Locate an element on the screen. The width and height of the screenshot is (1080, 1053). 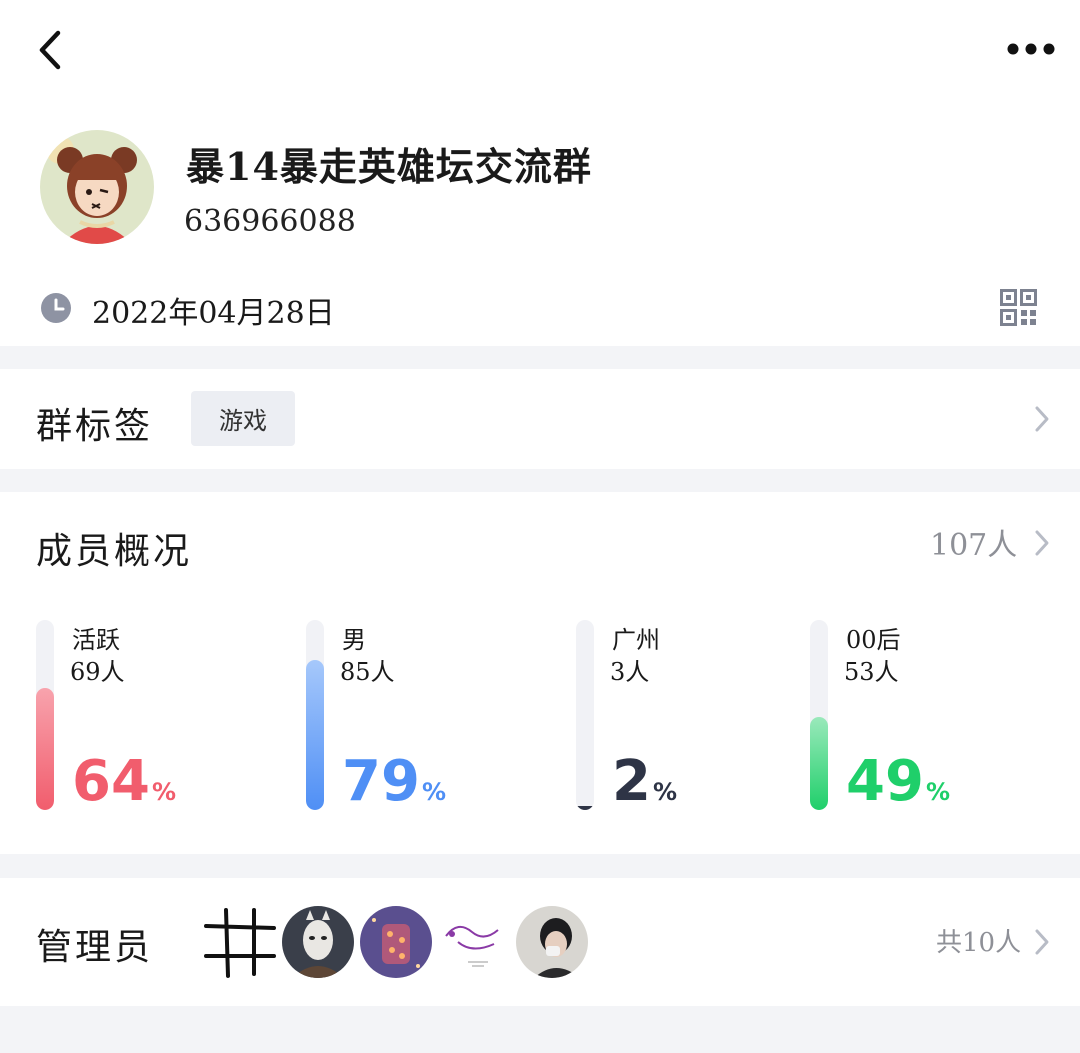
stat-count: 69人 is located at coordinates (97, 672).